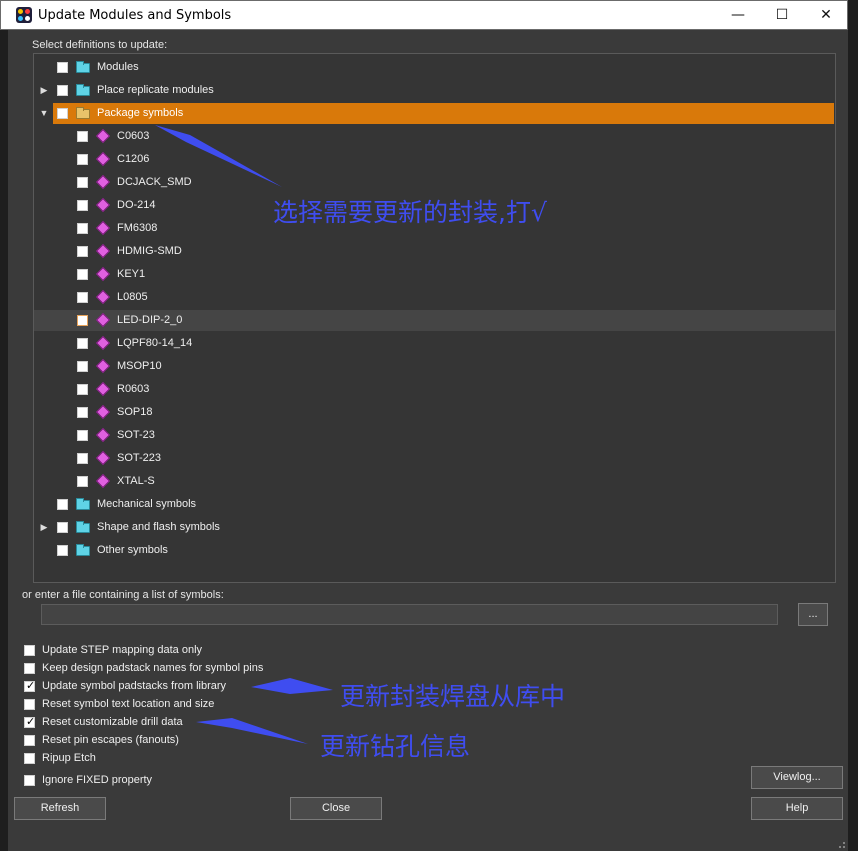 This screenshot has width=858, height=851. Describe the element at coordinates (252, 731) in the screenshot. I see `annotation-arrow-drill` at that location.